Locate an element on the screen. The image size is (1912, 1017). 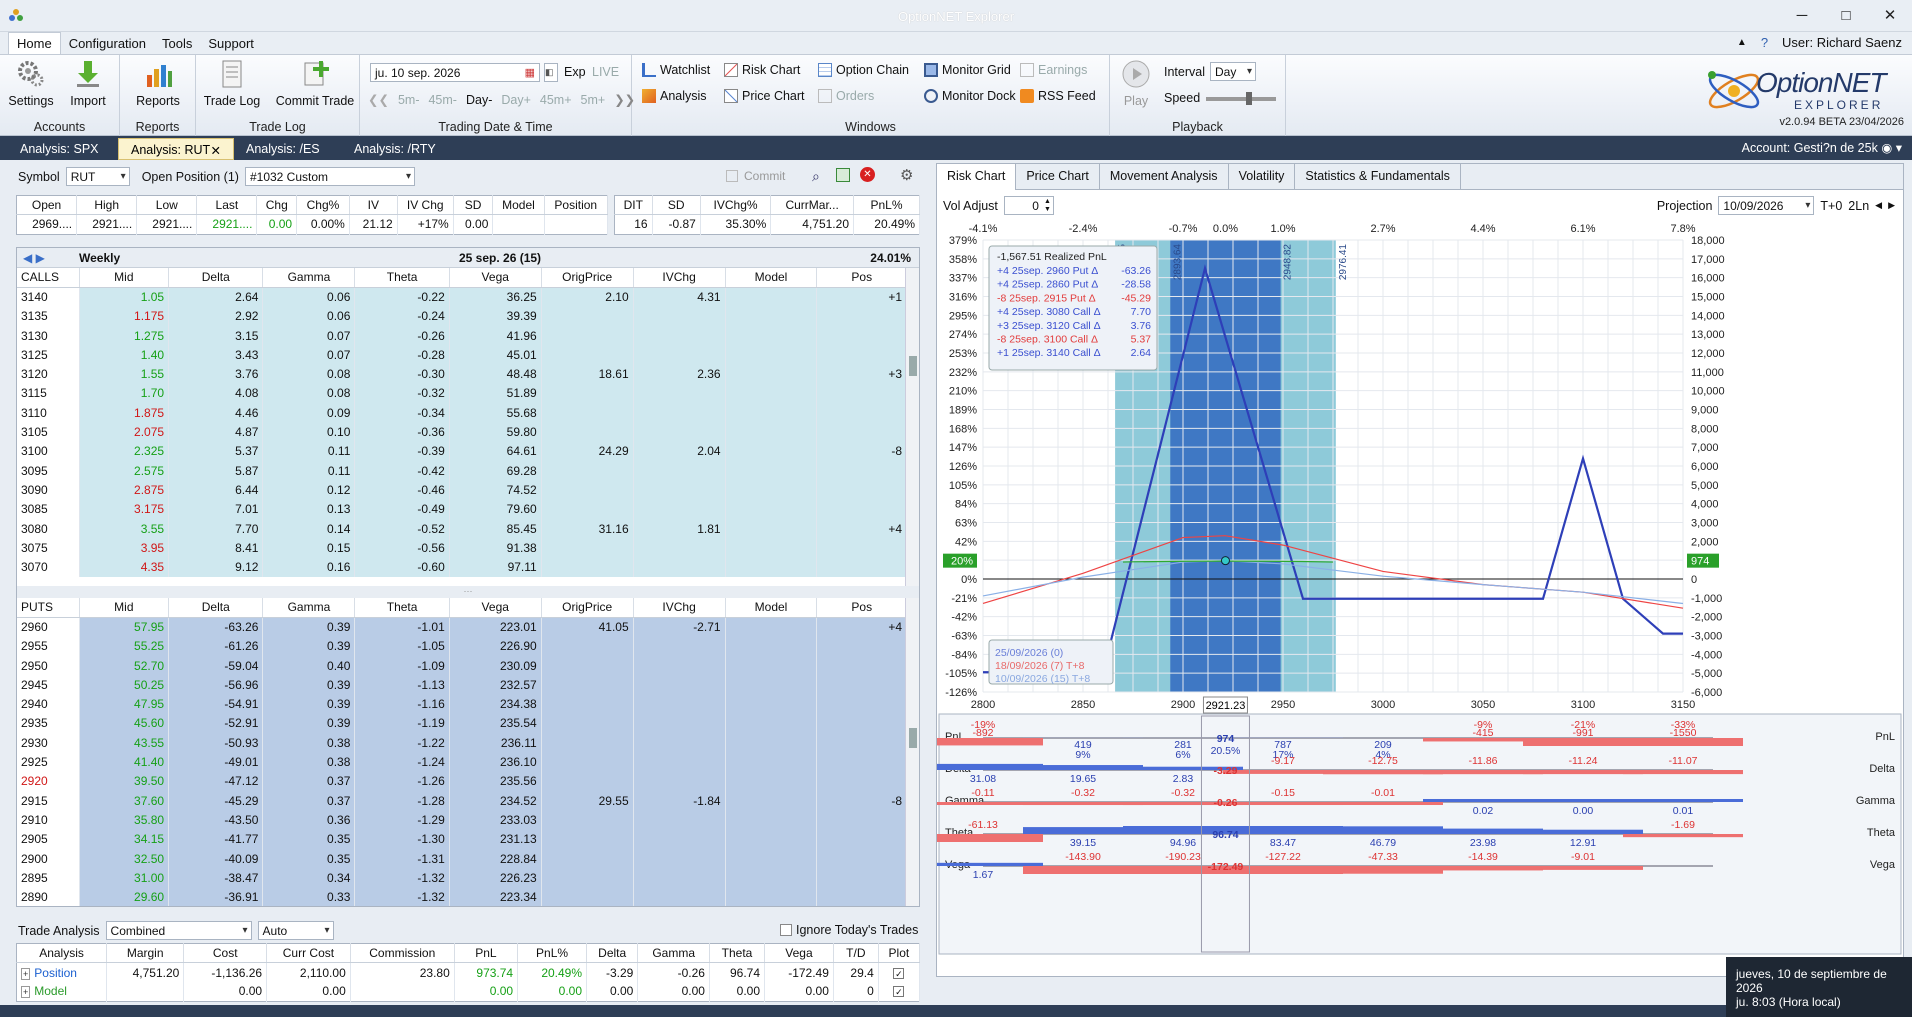
date-picker: ju. 10 sep. 2026 ▦ is located at coordinates (455, 72).